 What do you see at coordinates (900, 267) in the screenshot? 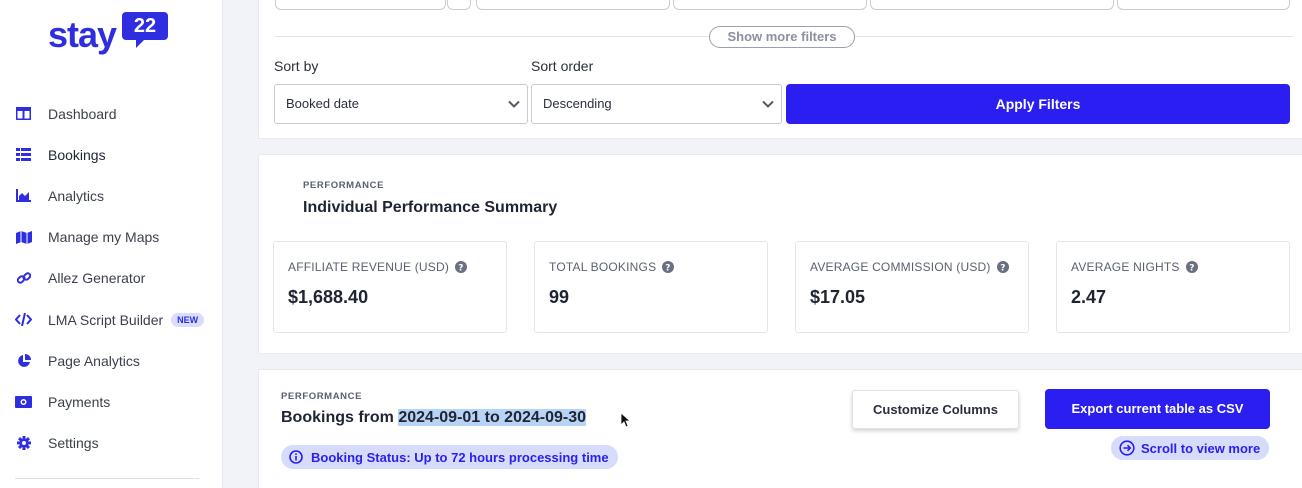
I see `stat-label-text: AVERAGE COMMISSION (USD)` at bounding box center [900, 267].